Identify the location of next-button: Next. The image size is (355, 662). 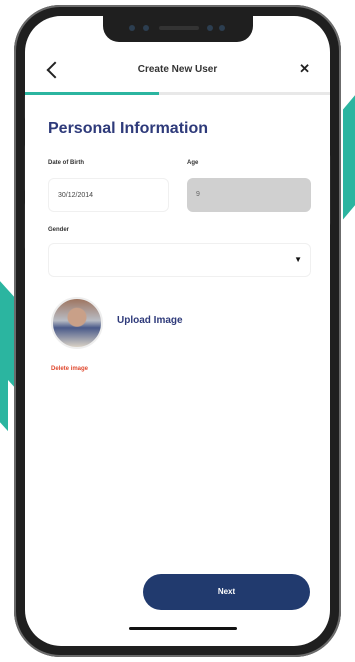
(226, 592).